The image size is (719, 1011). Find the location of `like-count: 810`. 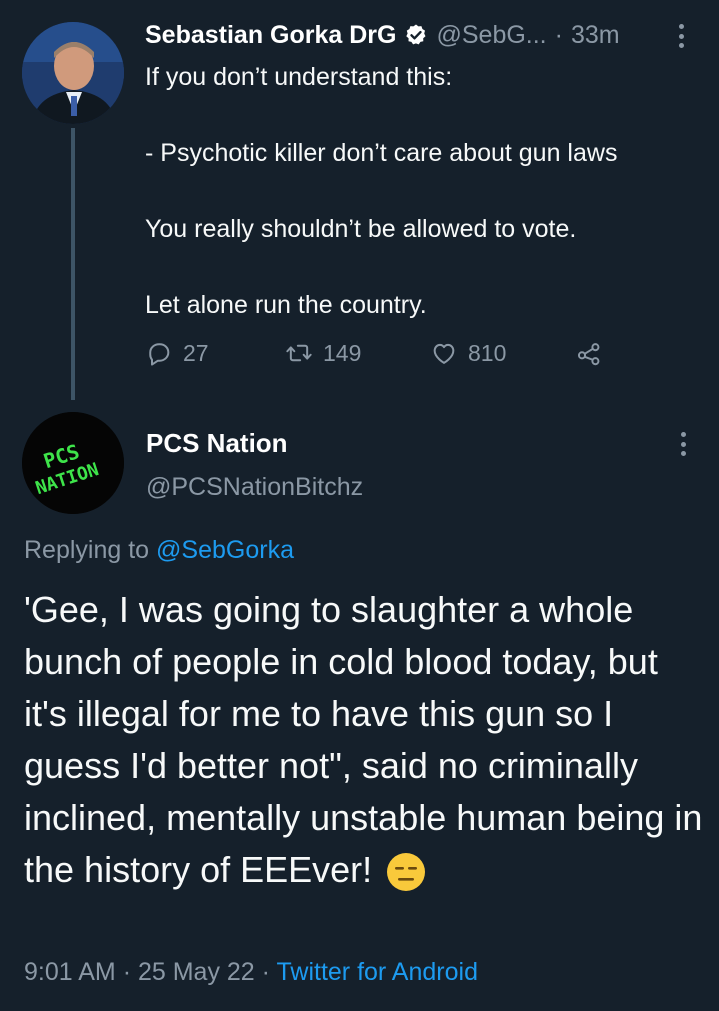

like-count: 810 is located at coordinates (487, 352).